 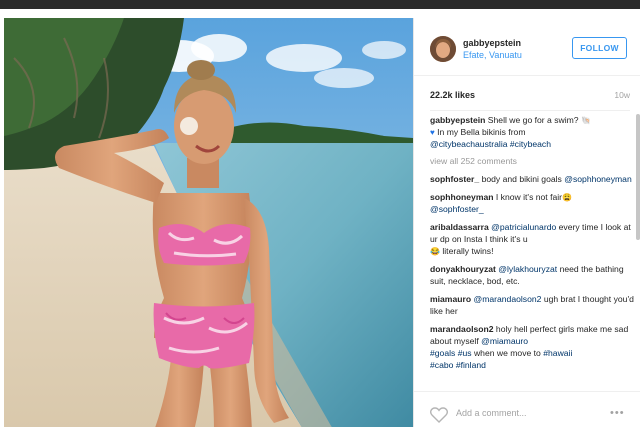 I want to click on grinning-face-emoji-icon: 😂, so click(x=435, y=251).